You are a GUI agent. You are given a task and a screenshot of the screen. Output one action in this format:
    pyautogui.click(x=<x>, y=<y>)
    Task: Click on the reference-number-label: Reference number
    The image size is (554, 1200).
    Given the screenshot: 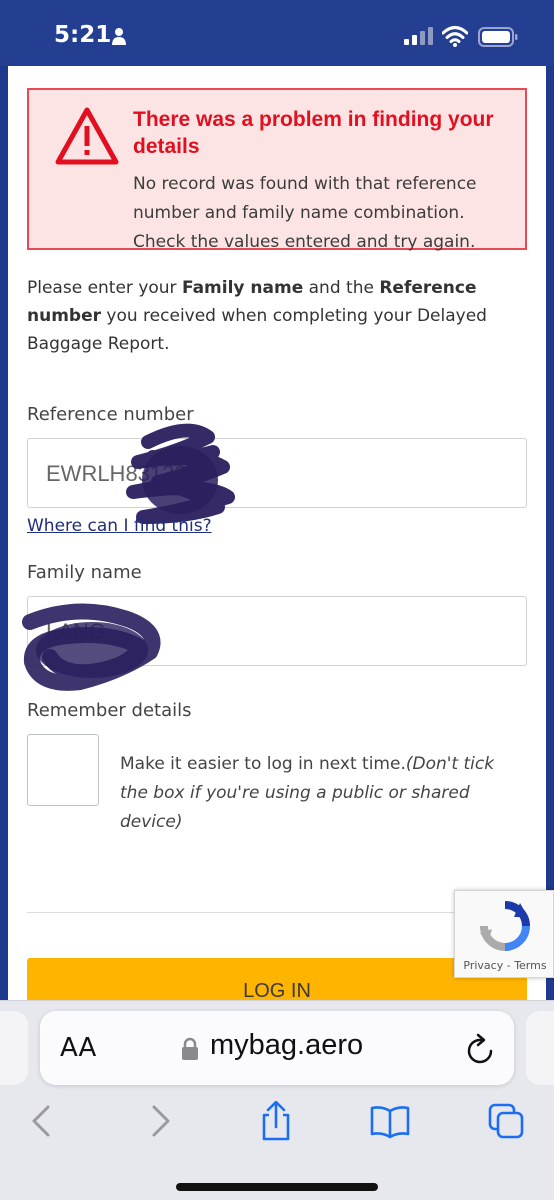 What is the action you would take?
    pyautogui.click(x=110, y=414)
    